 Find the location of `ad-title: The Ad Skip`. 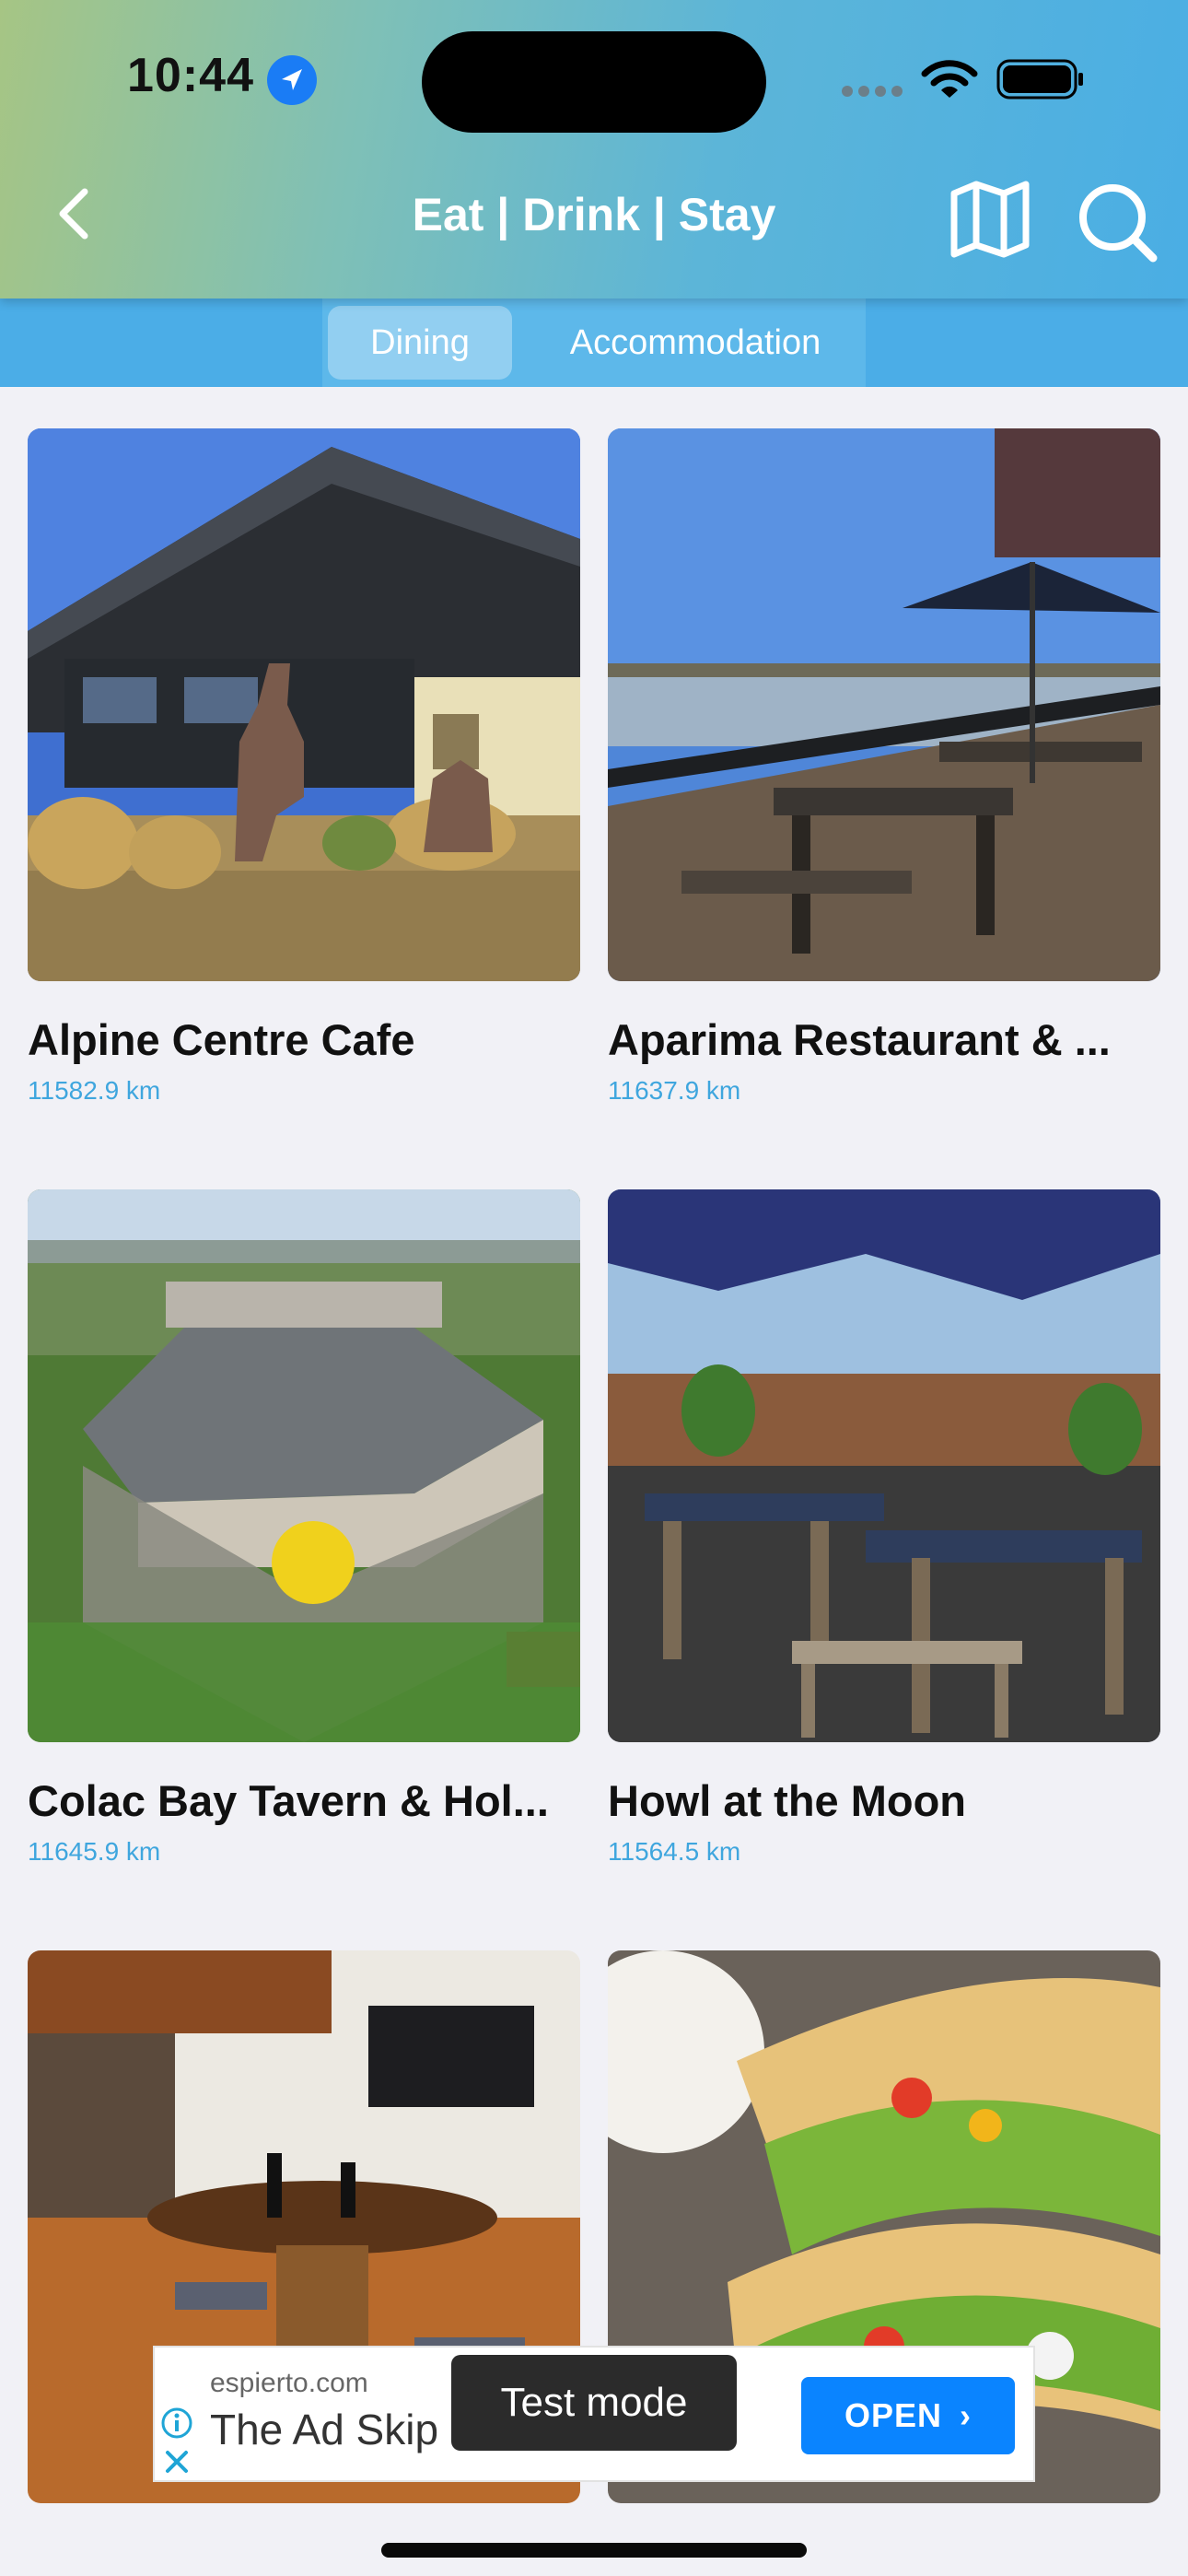

ad-title: The Ad Skip is located at coordinates (324, 2429).